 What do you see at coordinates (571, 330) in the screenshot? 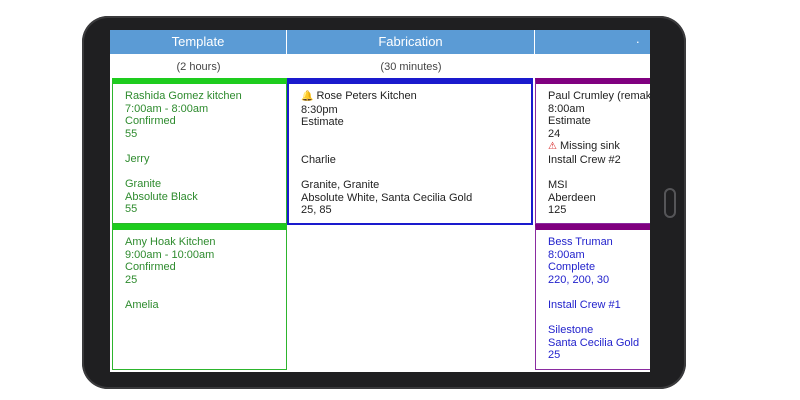
I see `job-material: Silestone` at bounding box center [571, 330].